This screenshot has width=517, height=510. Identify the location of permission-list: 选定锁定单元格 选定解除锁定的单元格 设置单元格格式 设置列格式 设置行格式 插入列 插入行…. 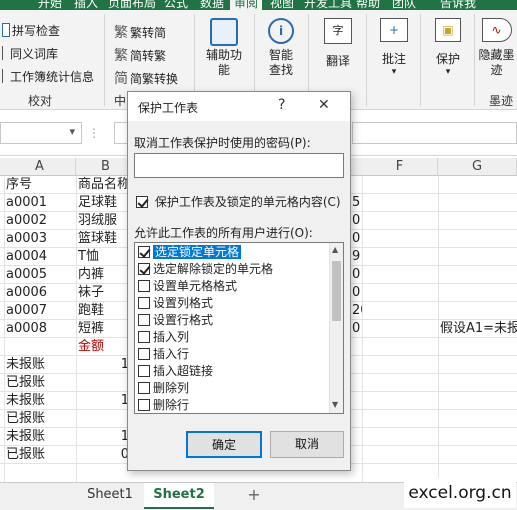
(239, 328).